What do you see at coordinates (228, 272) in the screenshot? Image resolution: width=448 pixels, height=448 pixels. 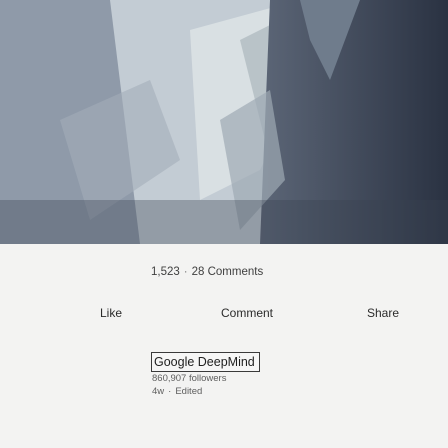 I see `comments-count: 28 Comments` at bounding box center [228, 272].